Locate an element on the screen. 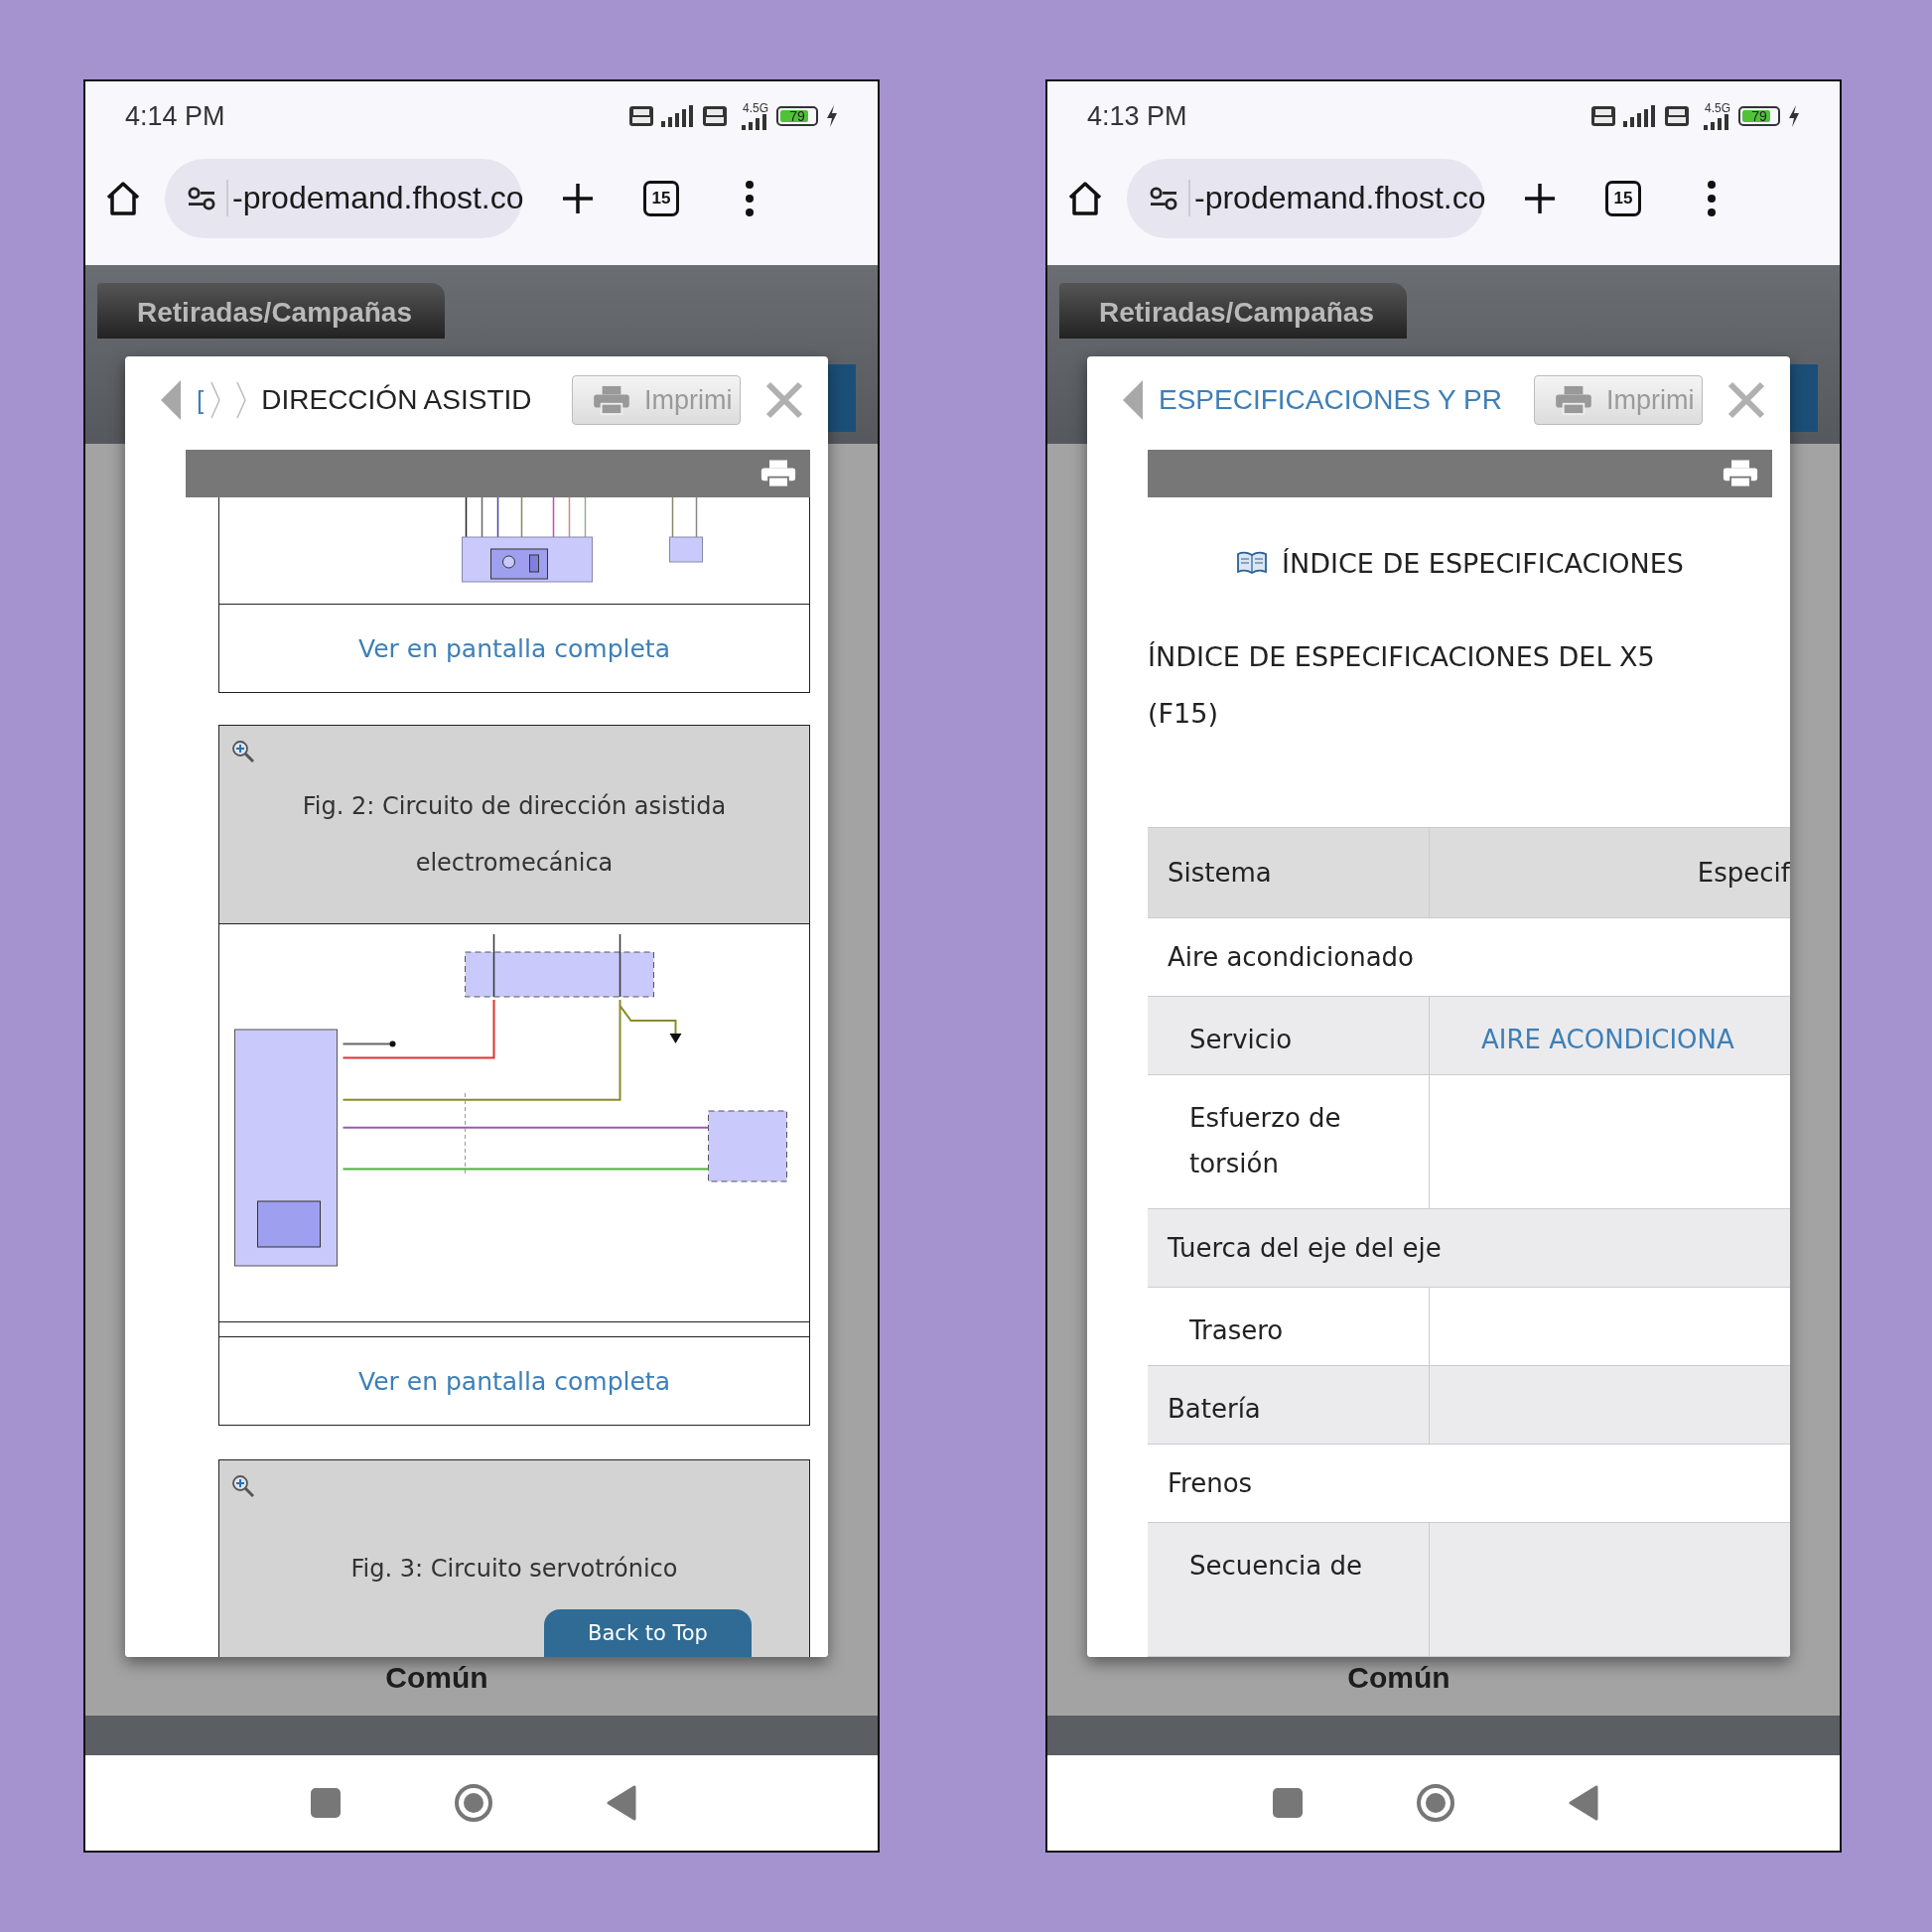 This screenshot has height=1932, width=1932. back-to-top-button: Back to Top is located at coordinates (648, 1633).